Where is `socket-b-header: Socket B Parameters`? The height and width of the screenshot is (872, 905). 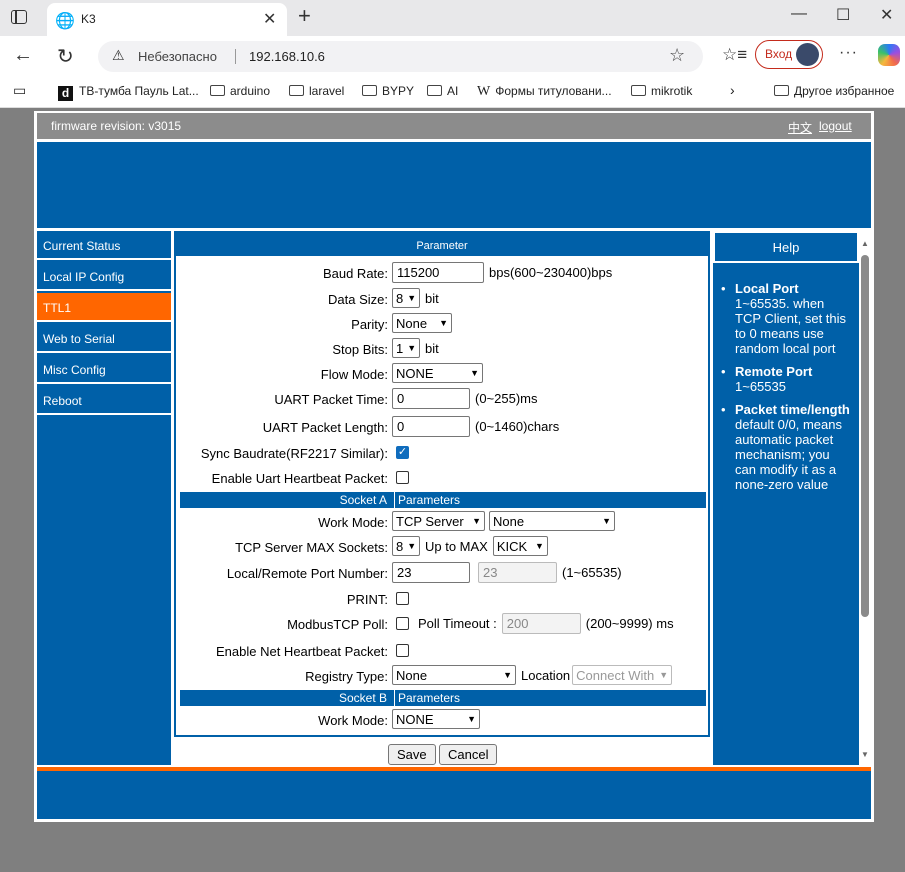 socket-b-header: Socket B Parameters is located at coordinates (443, 698).